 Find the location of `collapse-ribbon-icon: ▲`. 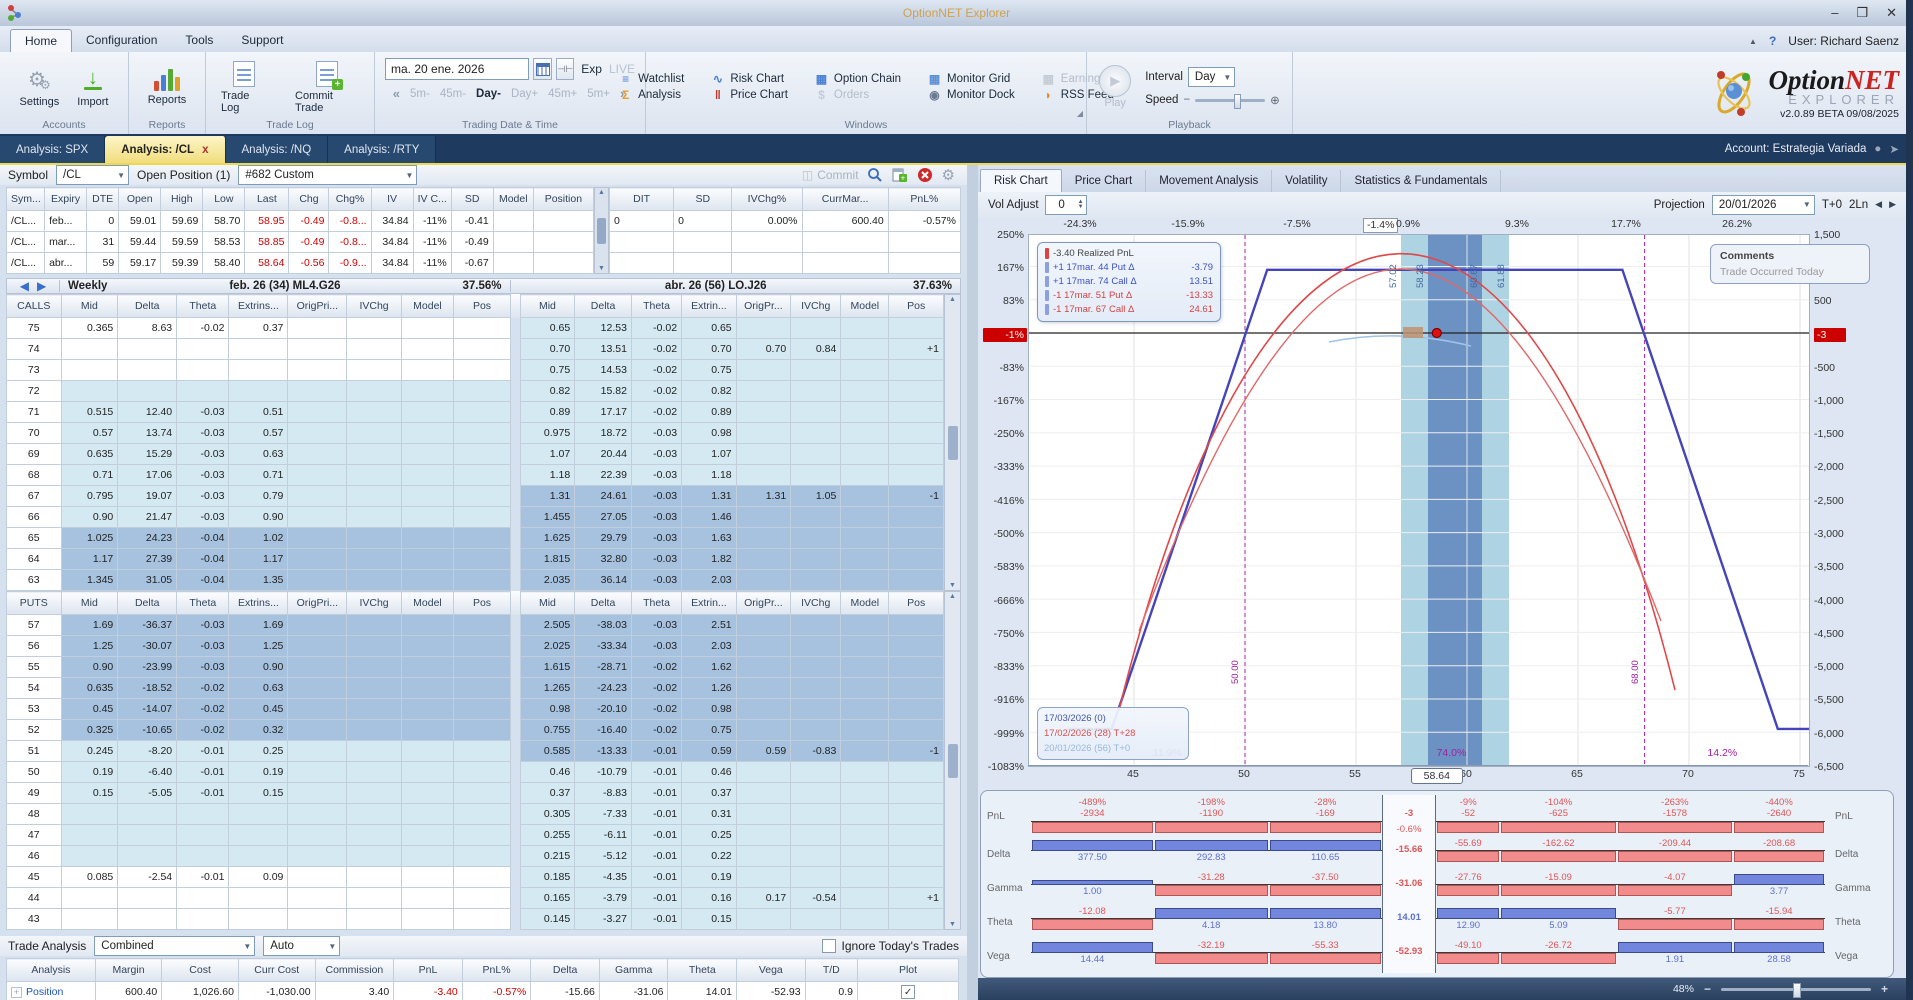

collapse-ribbon-icon: ▲ is located at coordinates (1753, 41).